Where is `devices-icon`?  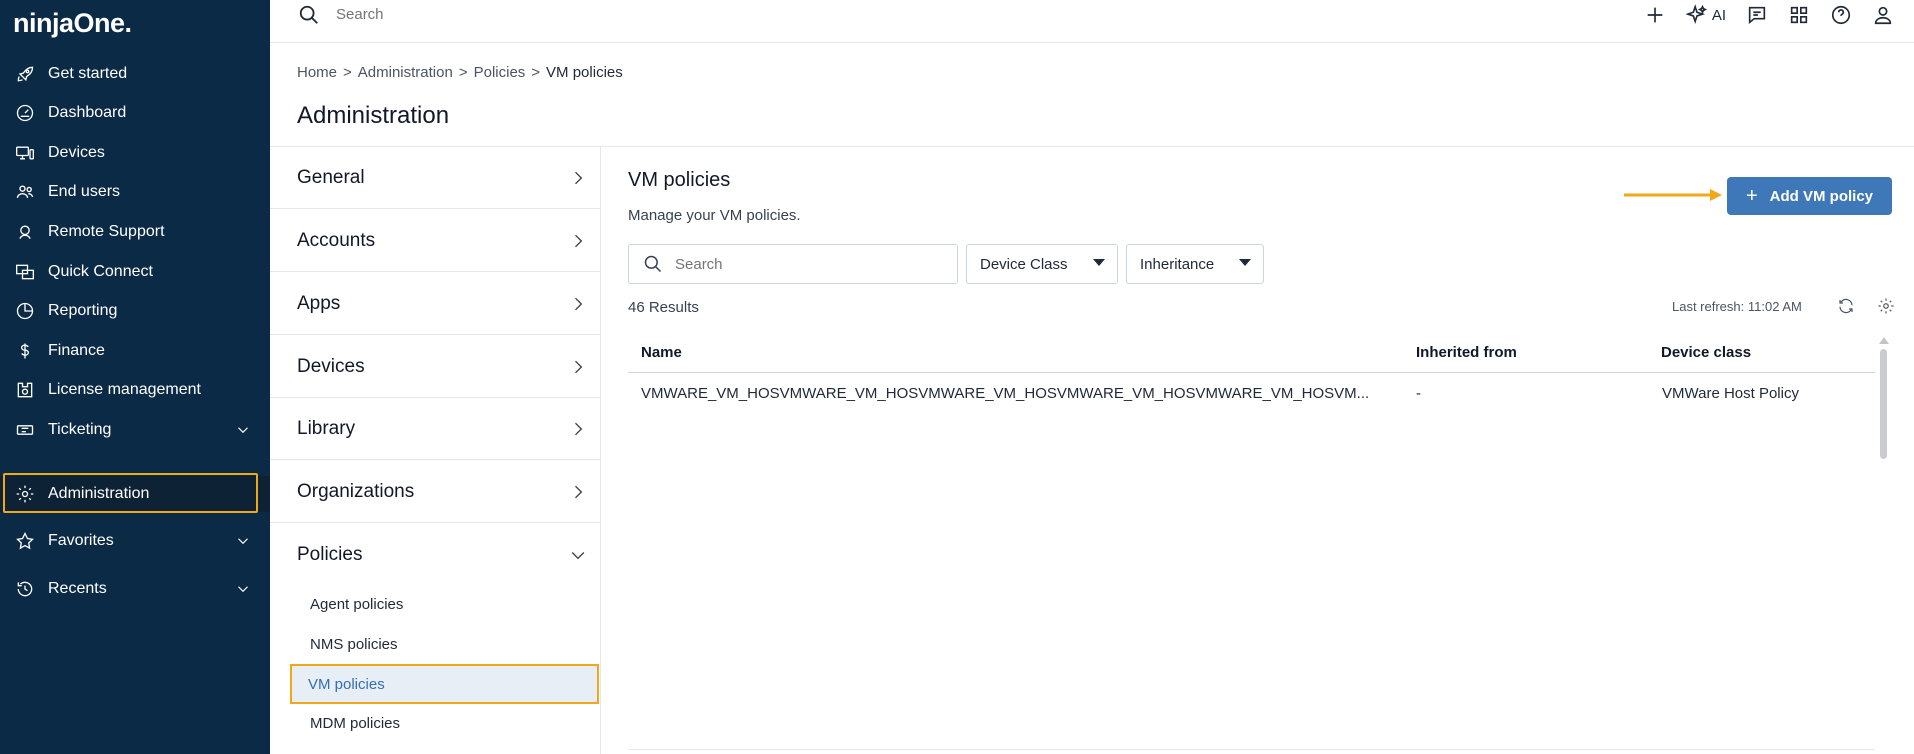 devices-icon is located at coordinates (25, 153).